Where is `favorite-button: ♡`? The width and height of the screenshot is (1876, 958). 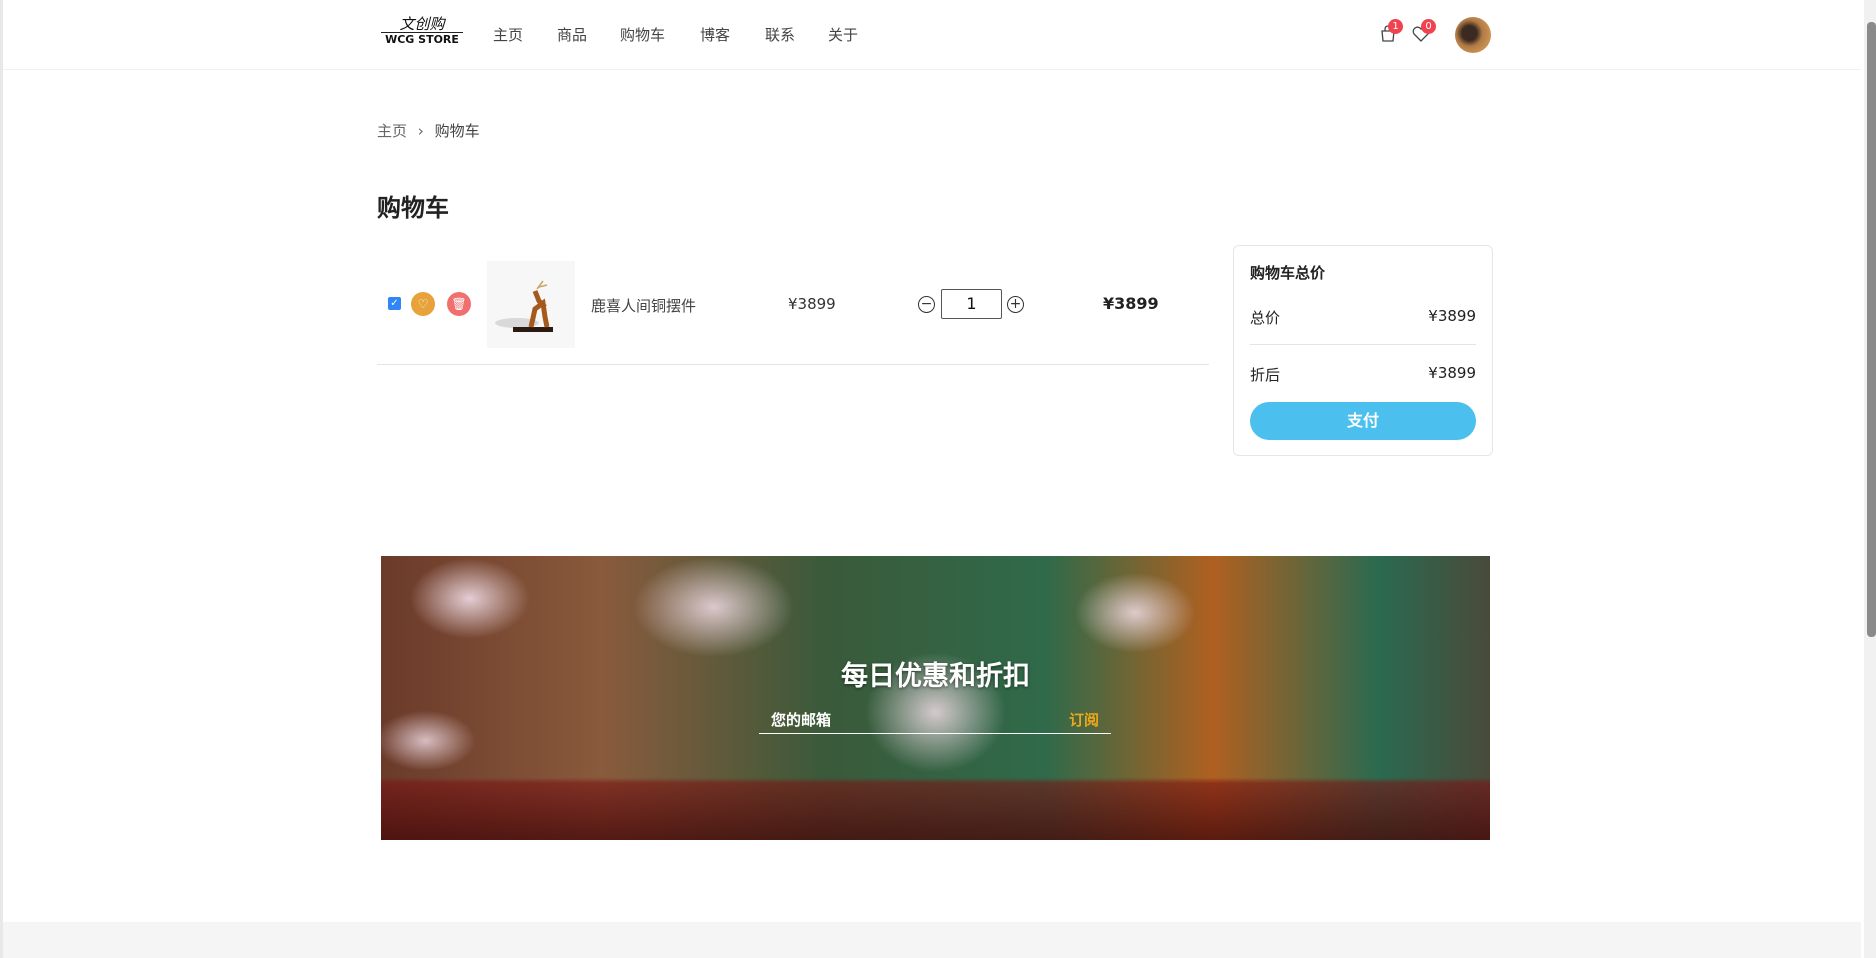
favorite-button: ♡ is located at coordinates (423, 304).